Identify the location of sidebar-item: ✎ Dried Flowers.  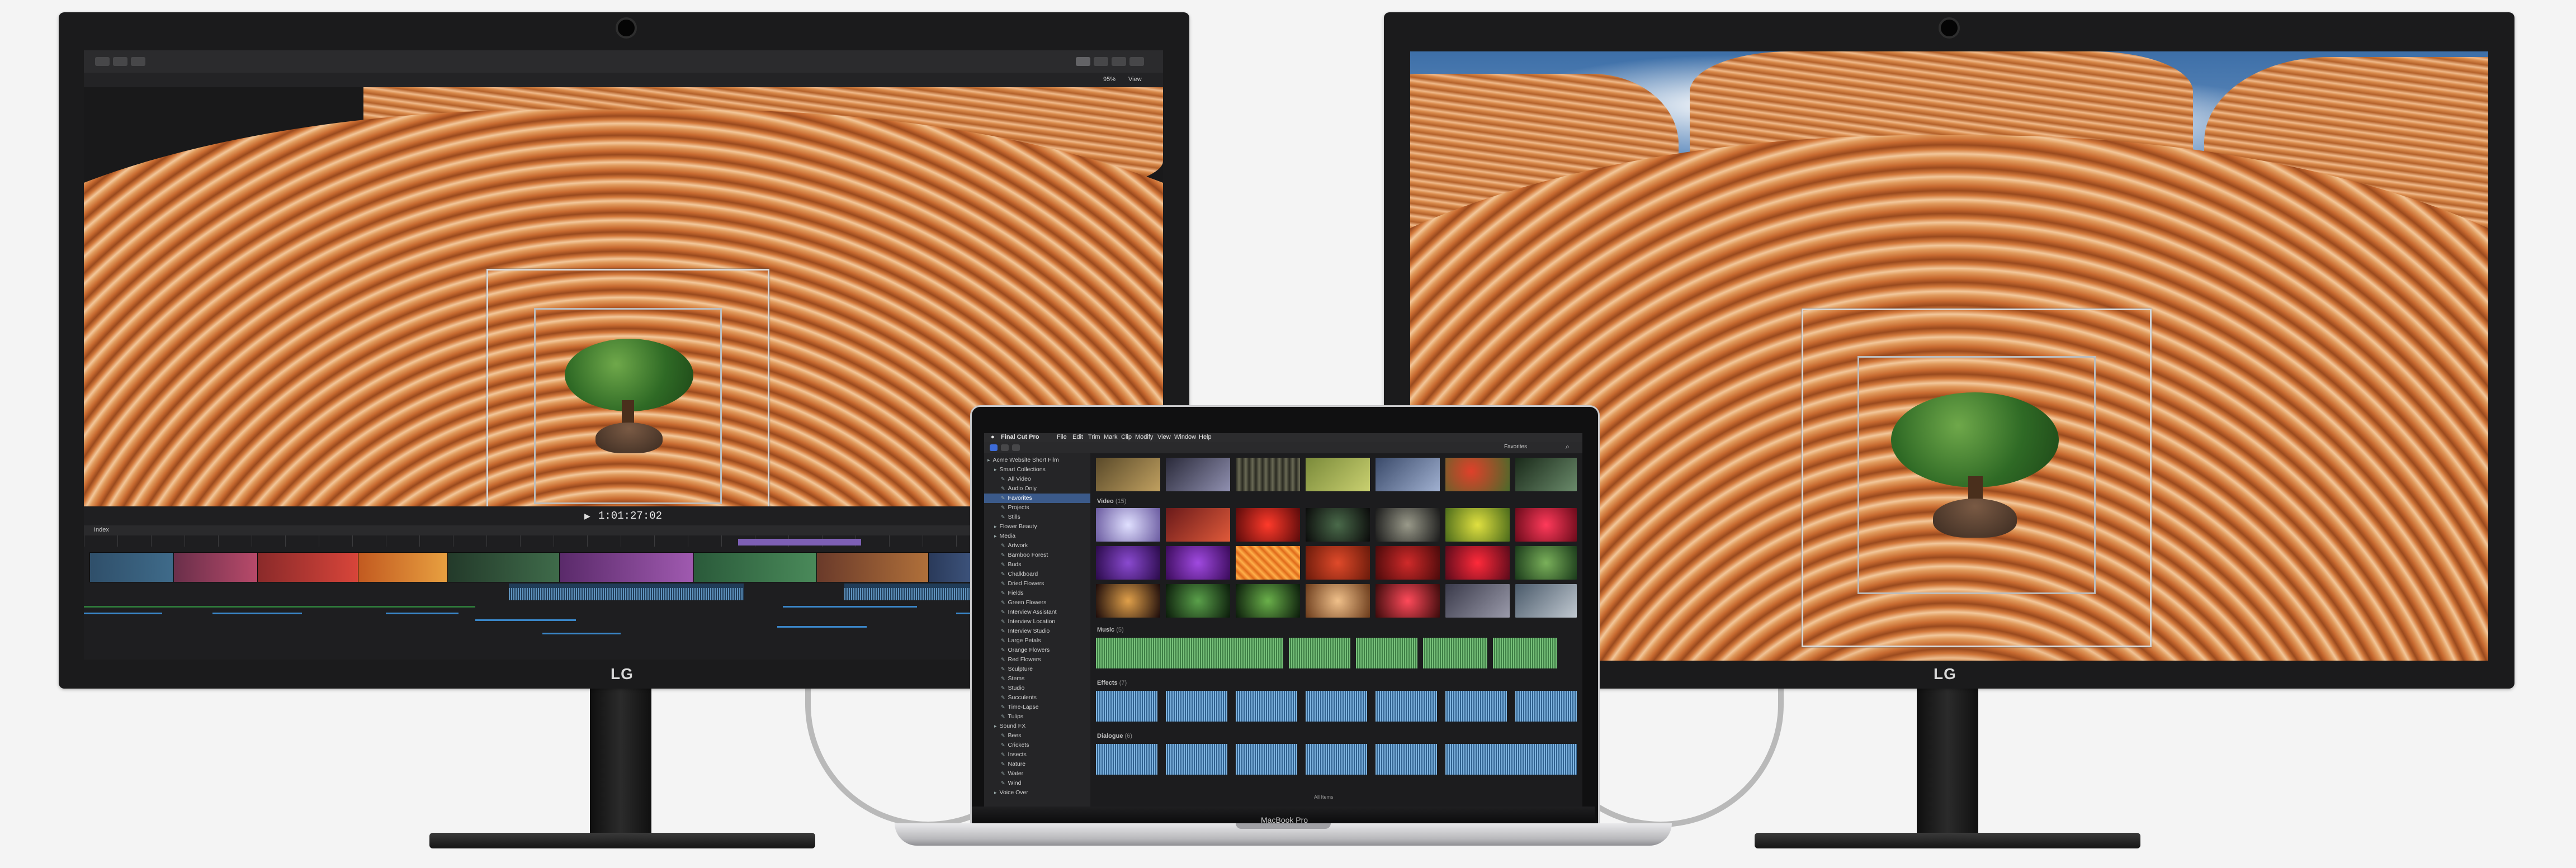
(1037, 584).